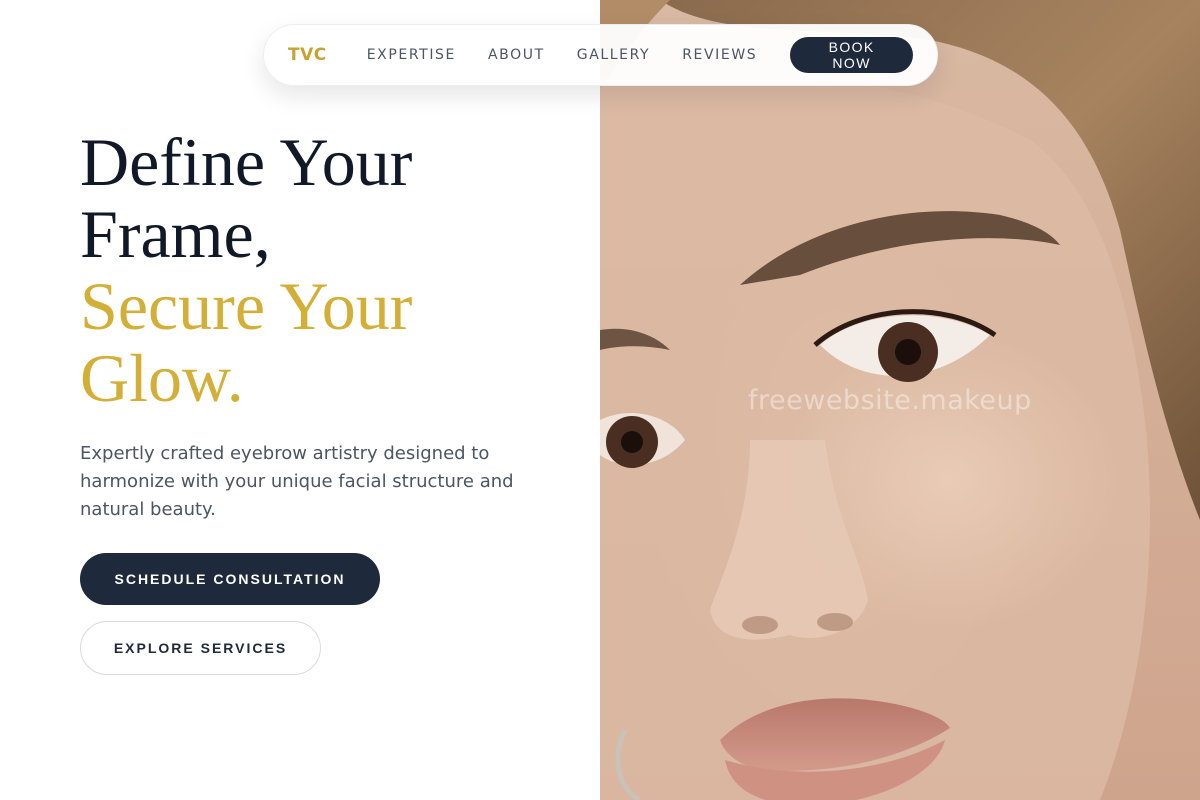 This screenshot has width=1200, height=800. Describe the element at coordinates (890, 400) in the screenshot. I see `watermark-text: freewebsite.makeup` at that location.